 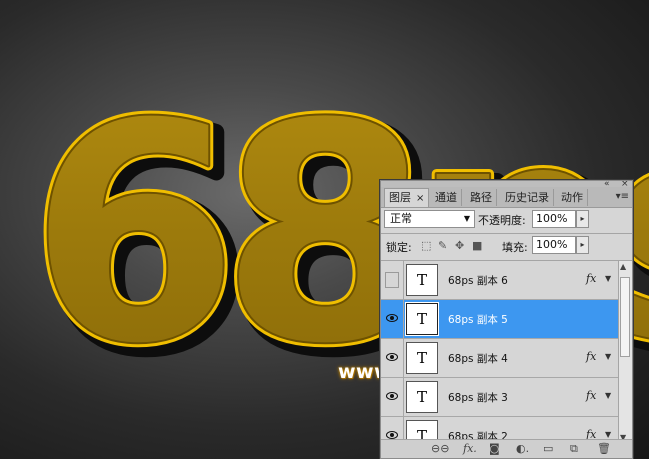 What do you see at coordinates (470, 448) in the screenshot?
I see `fx-icon: fx.` at bounding box center [470, 448].